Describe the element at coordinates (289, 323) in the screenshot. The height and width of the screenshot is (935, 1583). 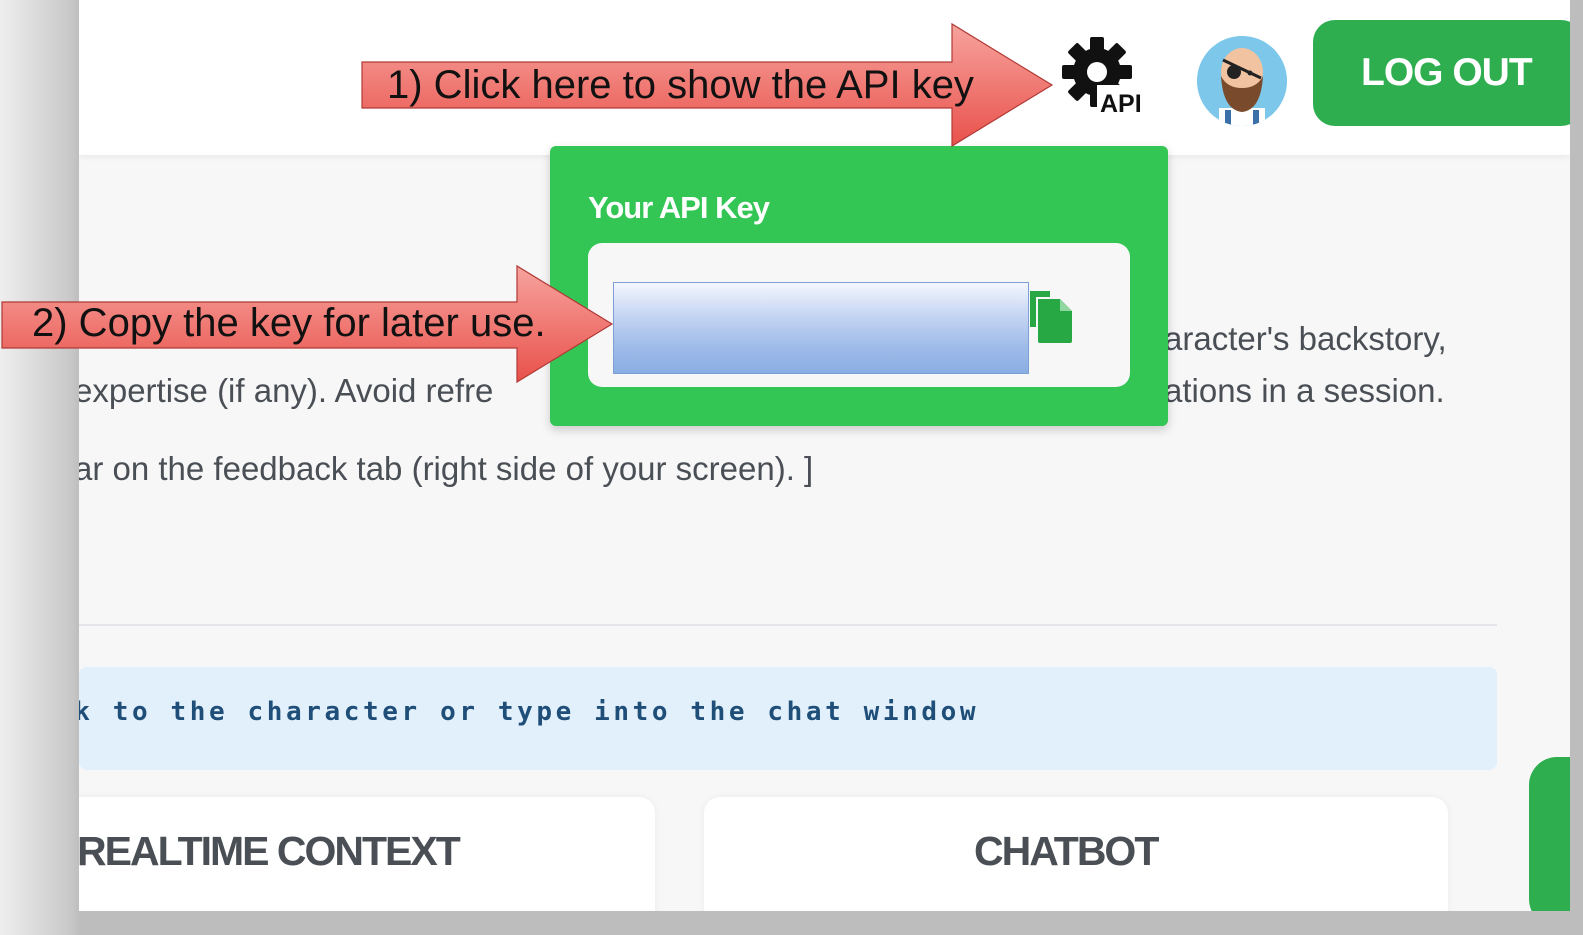
I see `callout-step2-text: 2) Copy the key for later use.` at that location.